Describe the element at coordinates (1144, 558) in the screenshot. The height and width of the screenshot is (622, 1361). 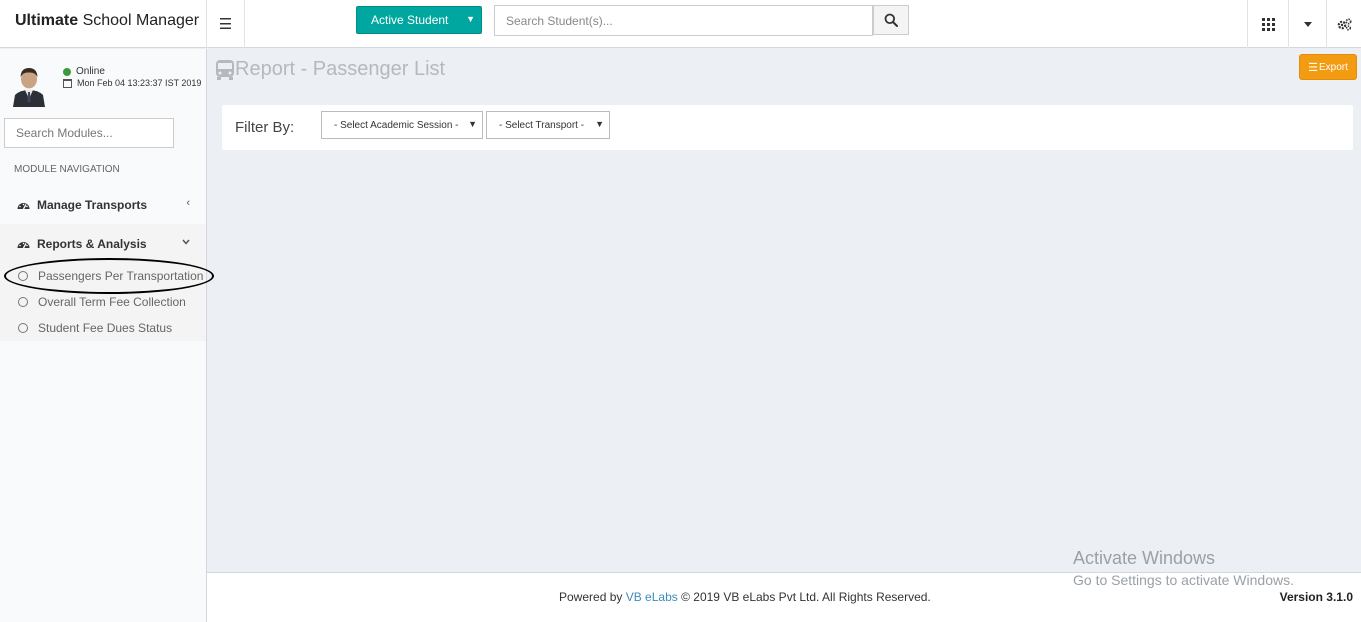
I see `watermark-title: Activate Windows` at that location.